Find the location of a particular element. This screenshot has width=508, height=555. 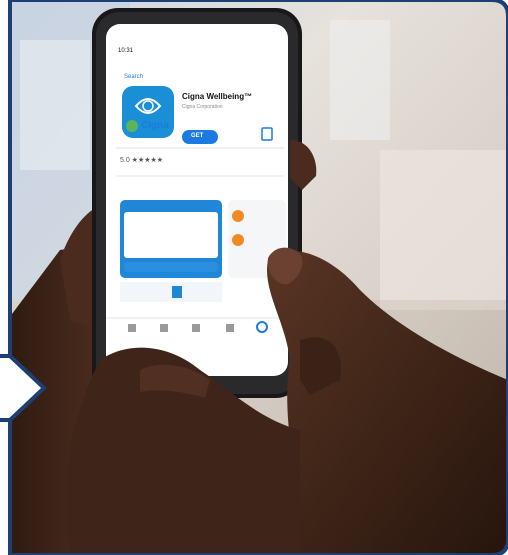

app-name: Cigna Wellbeing™ is located at coordinates (217, 96).